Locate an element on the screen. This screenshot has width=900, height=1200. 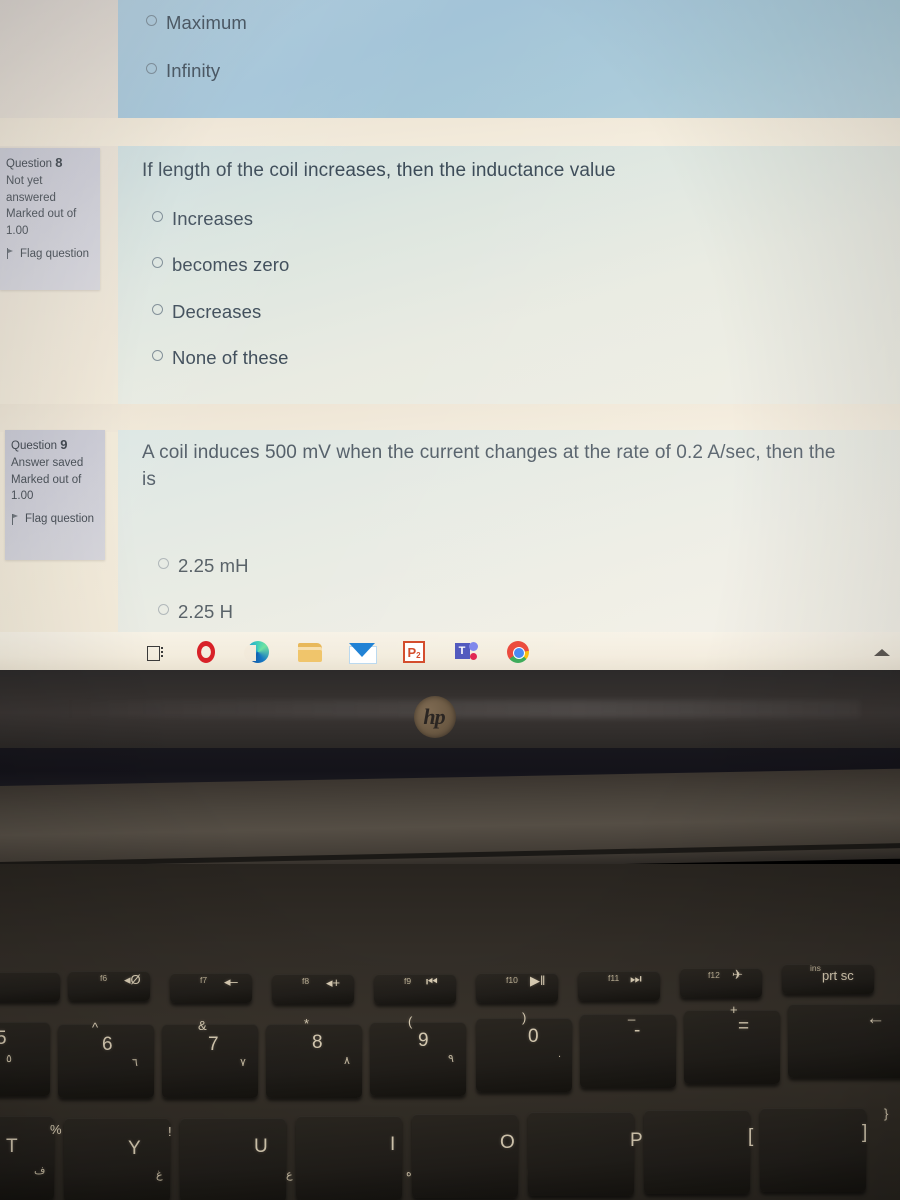
key-minus is located at coordinates (628, 1051).